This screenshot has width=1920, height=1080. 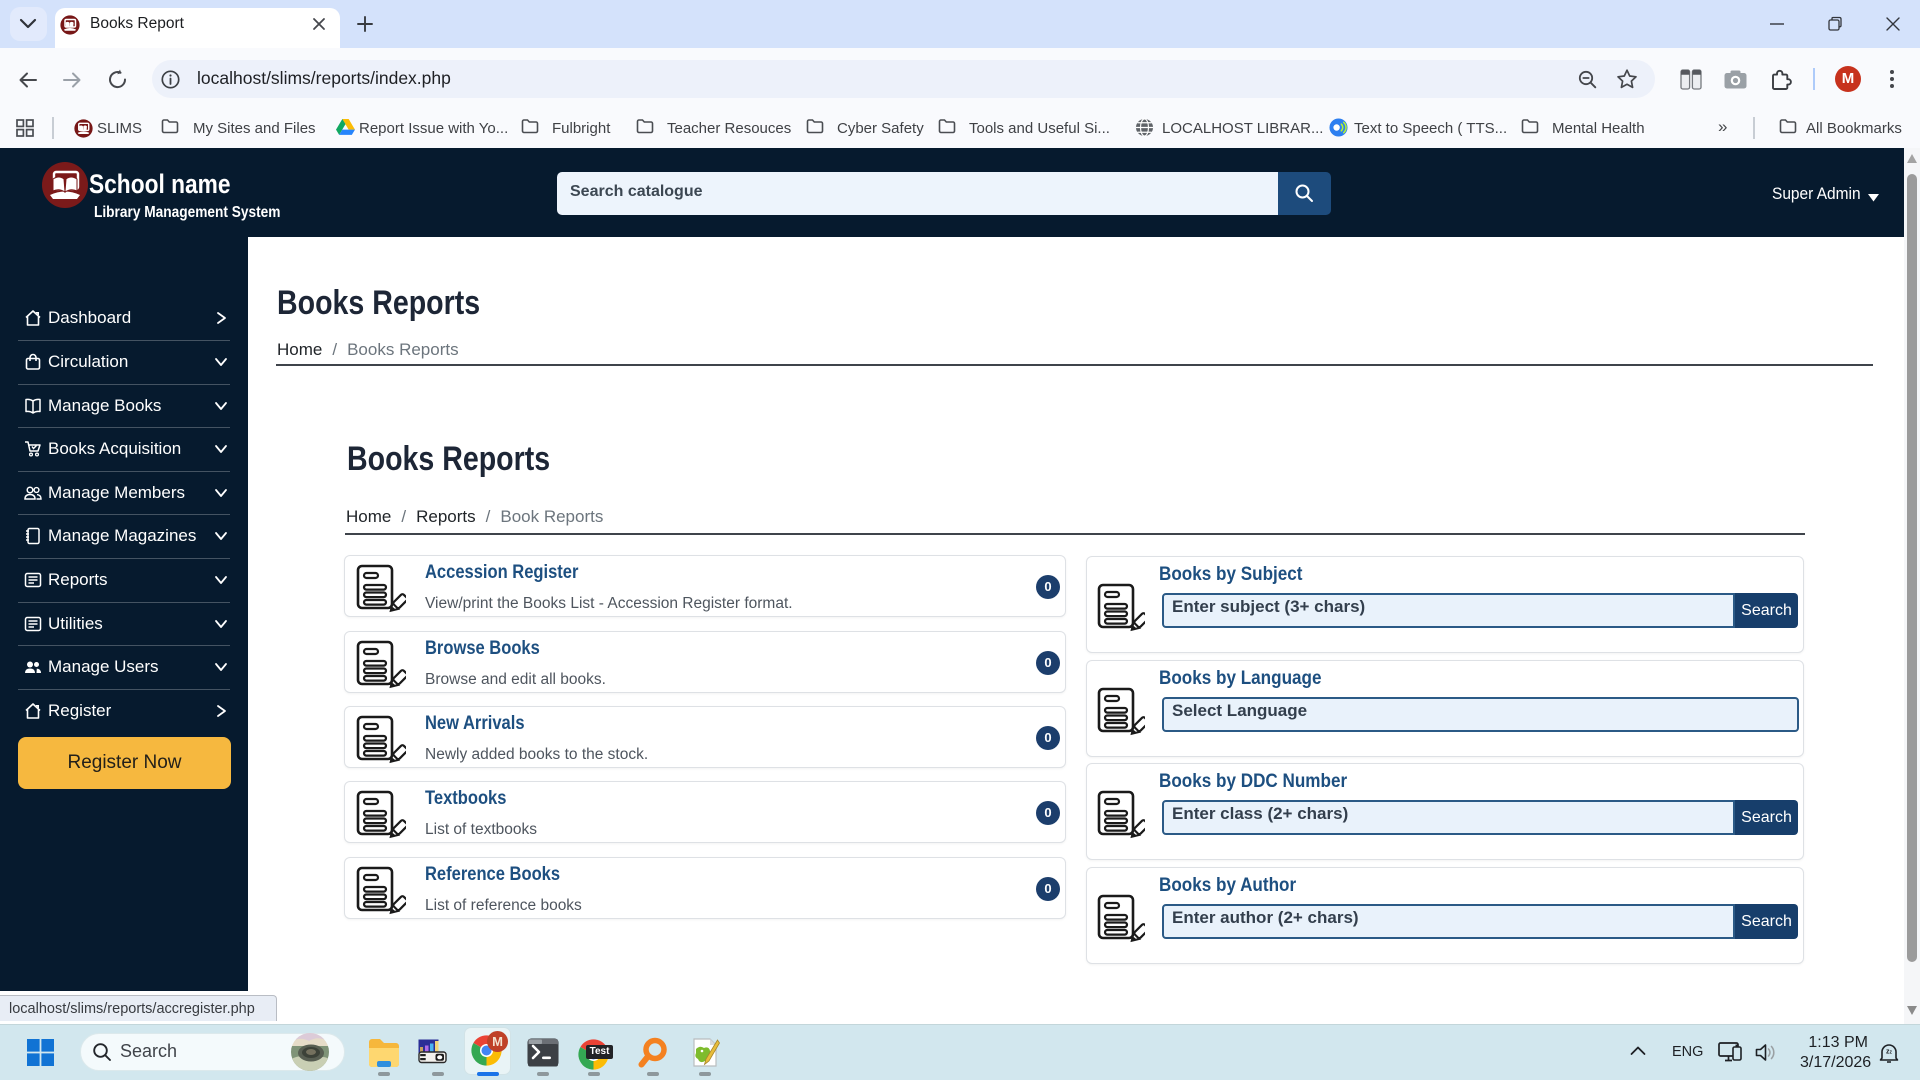 What do you see at coordinates (1889, 1052) in the screenshot?
I see `svg-text: zz` at bounding box center [1889, 1052].